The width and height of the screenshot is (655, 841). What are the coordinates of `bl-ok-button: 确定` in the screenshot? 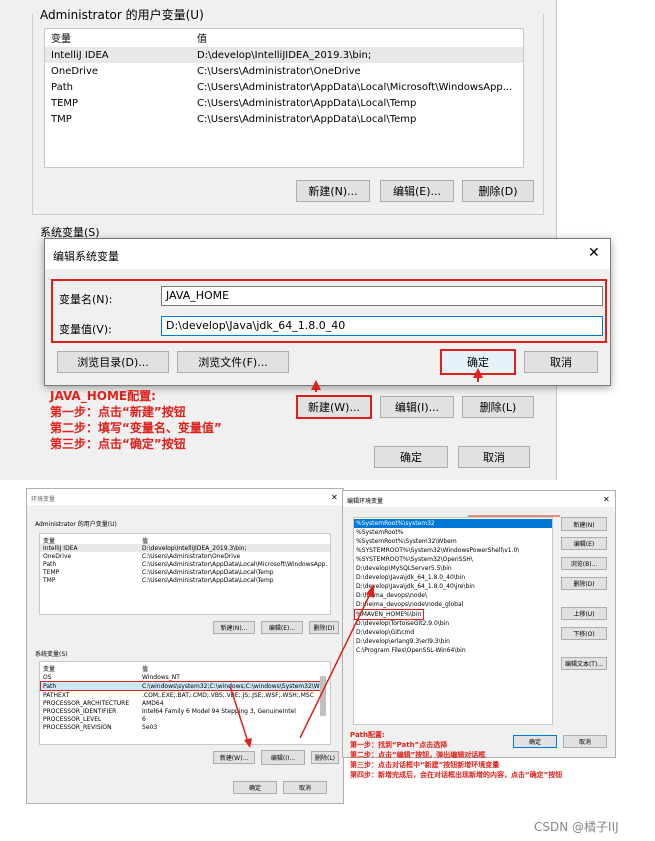 It's located at (255, 787).